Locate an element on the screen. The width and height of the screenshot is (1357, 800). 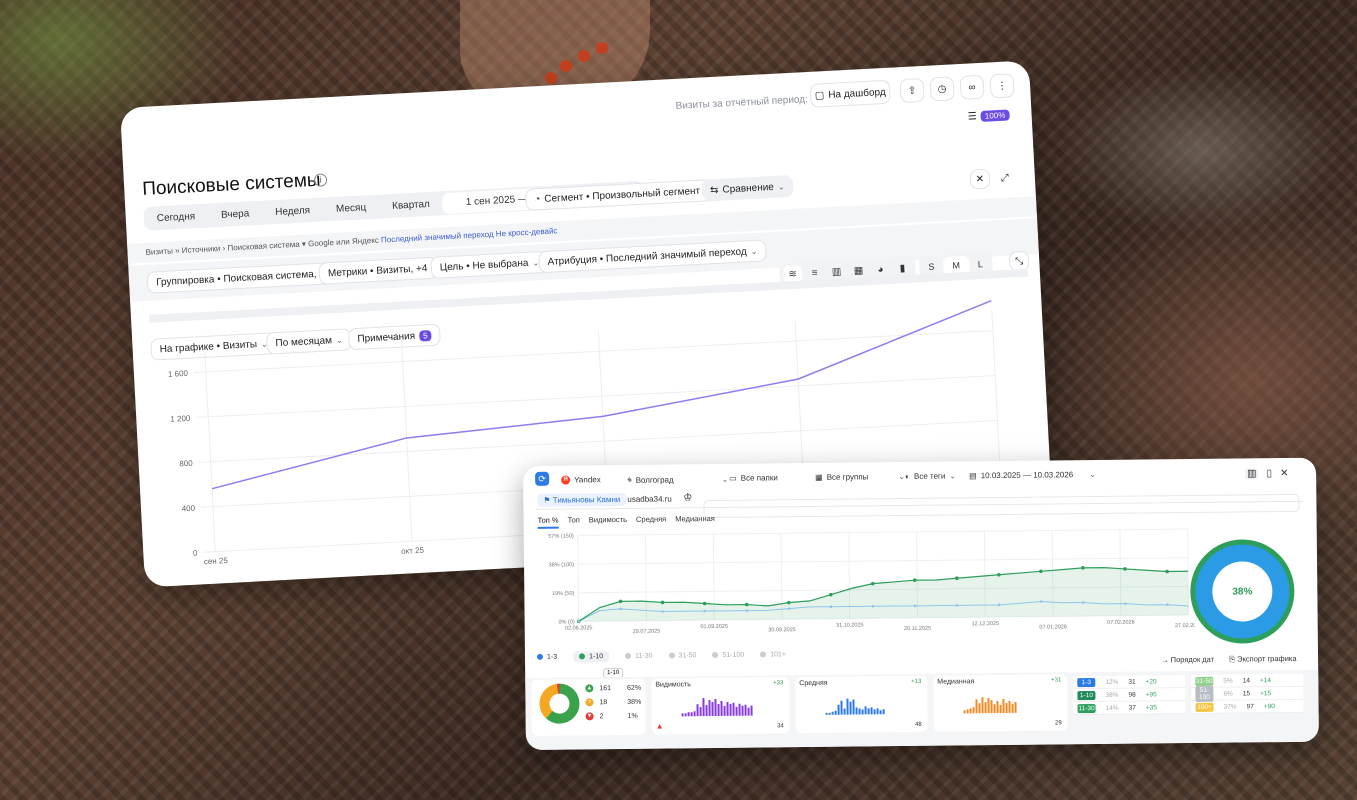
x-tick-label: 29.07.2025 is located at coordinates (647, 632).